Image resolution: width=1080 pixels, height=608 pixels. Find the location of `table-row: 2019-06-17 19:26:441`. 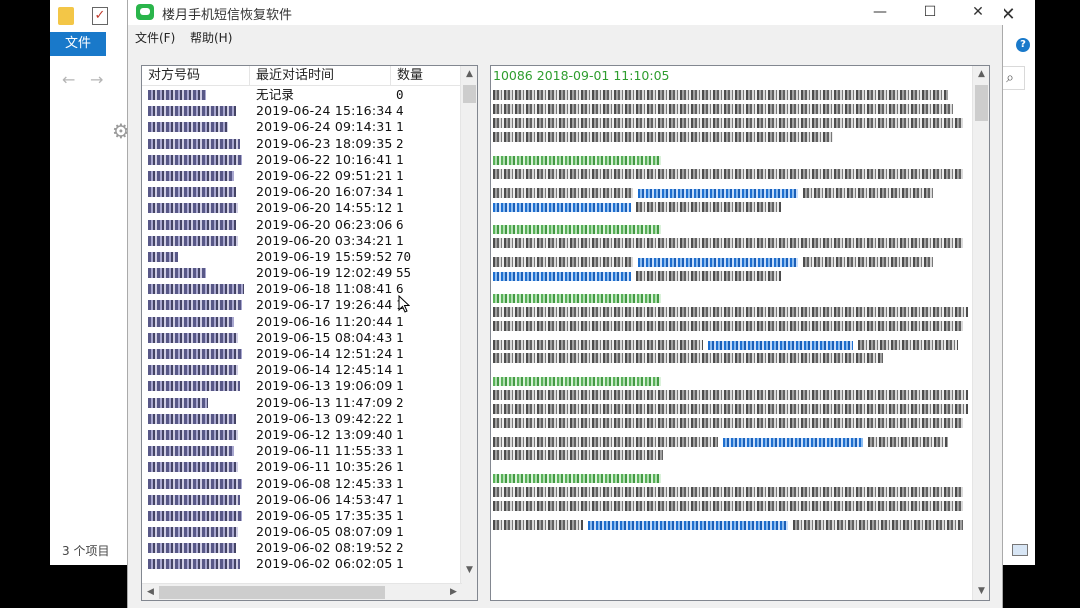

table-row: 2019-06-17 19:26:441 is located at coordinates (302, 305).